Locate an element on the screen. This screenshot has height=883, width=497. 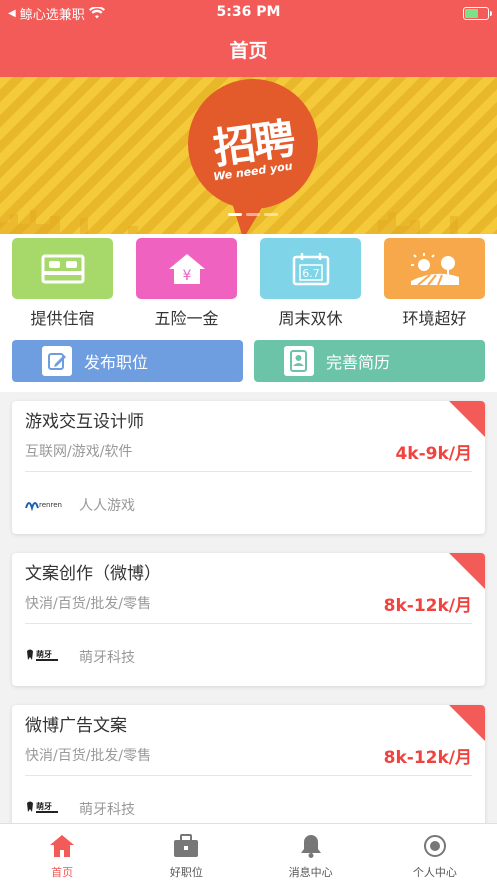
job-card: 文案创作（微博） 快消/百货/批发/零售 8k-12k/月 萌牙 萌牙科技 is located at coordinates (248, 619).